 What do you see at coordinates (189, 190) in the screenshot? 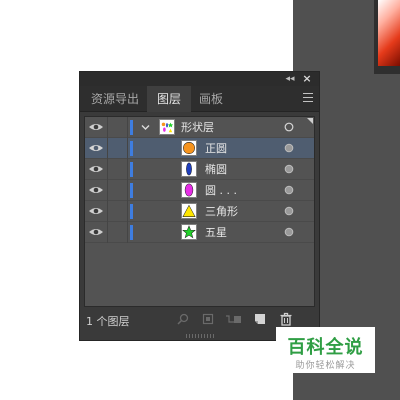
I see `pink-ellipse-thumbnail` at bounding box center [189, 190].